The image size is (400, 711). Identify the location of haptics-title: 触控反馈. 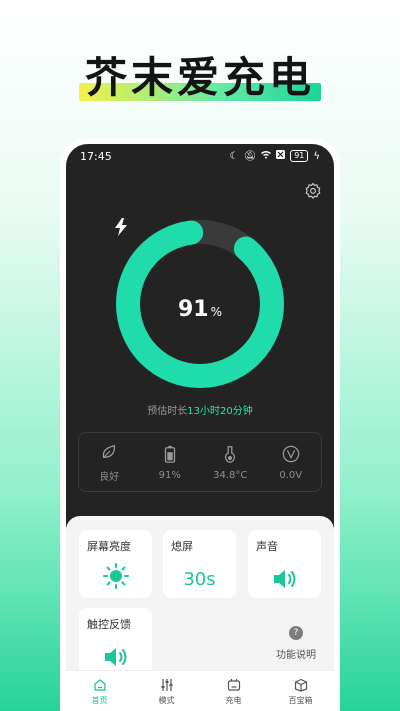
(109, 624).